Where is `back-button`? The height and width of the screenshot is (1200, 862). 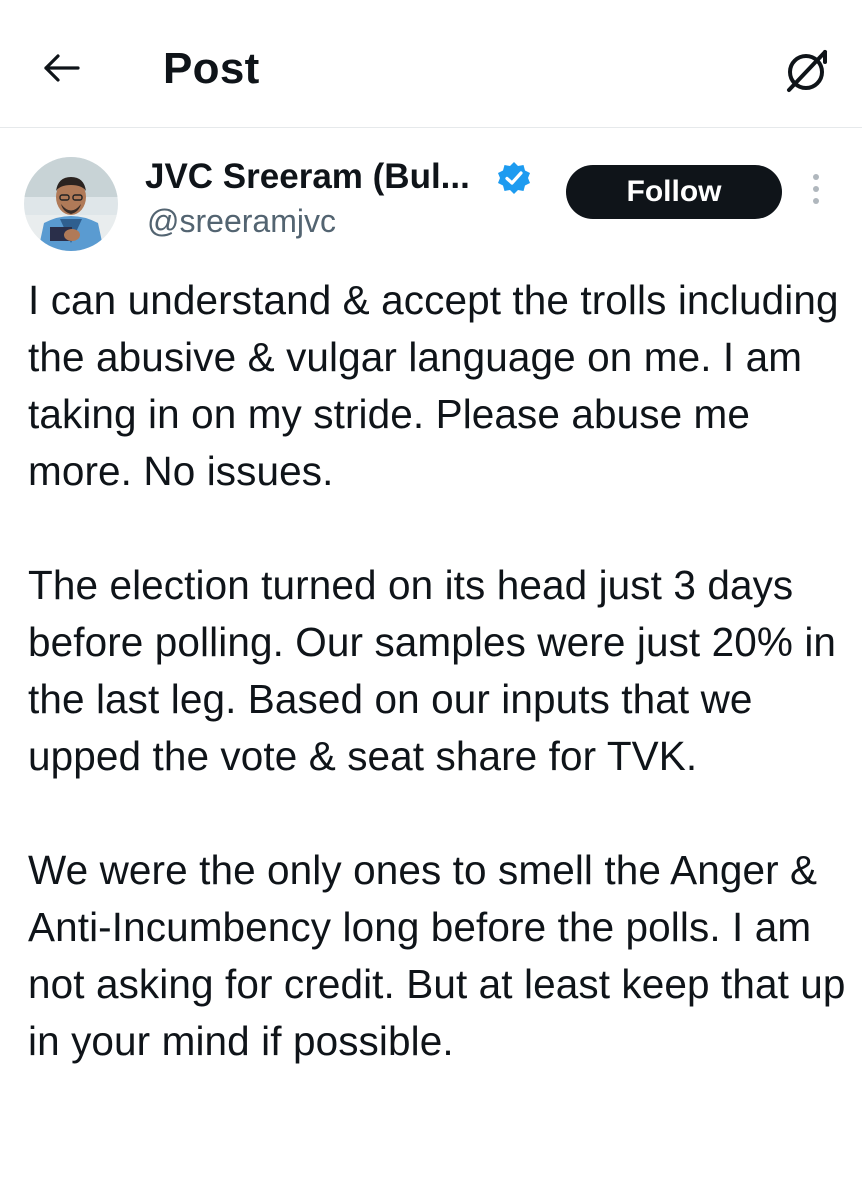
back-button is located at coordinates (62, 68).